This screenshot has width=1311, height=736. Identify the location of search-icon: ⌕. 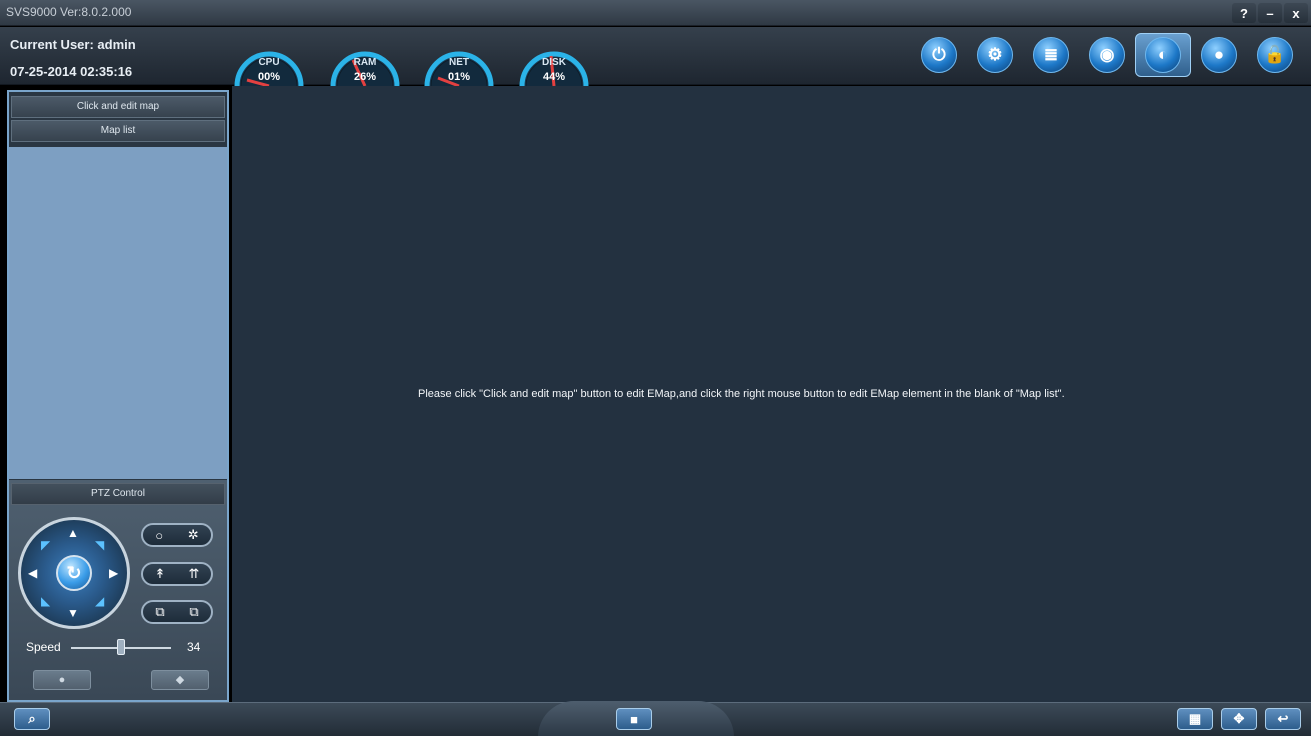
(32, 718).